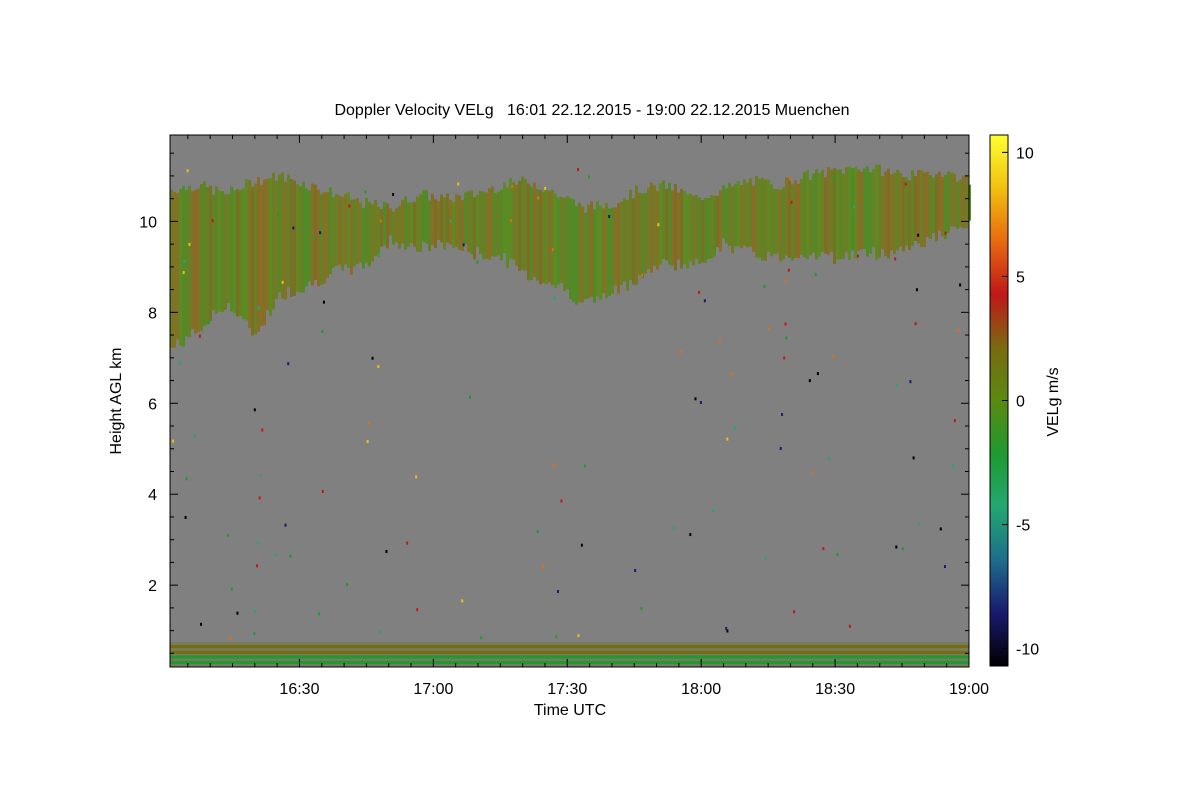  What do you see at coordinates (1020, 402) in the screenshot?
I see `colorbar-tick-label: 0` at bounding box center [1020, 402].